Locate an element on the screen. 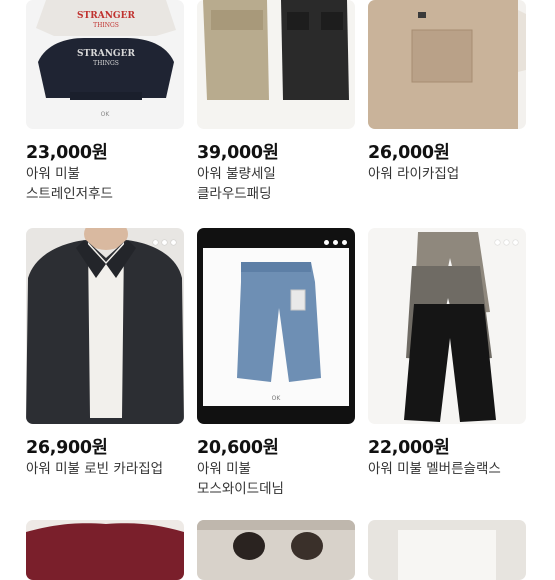  product-price: 20,600원 is located at coordinates (238, 448).